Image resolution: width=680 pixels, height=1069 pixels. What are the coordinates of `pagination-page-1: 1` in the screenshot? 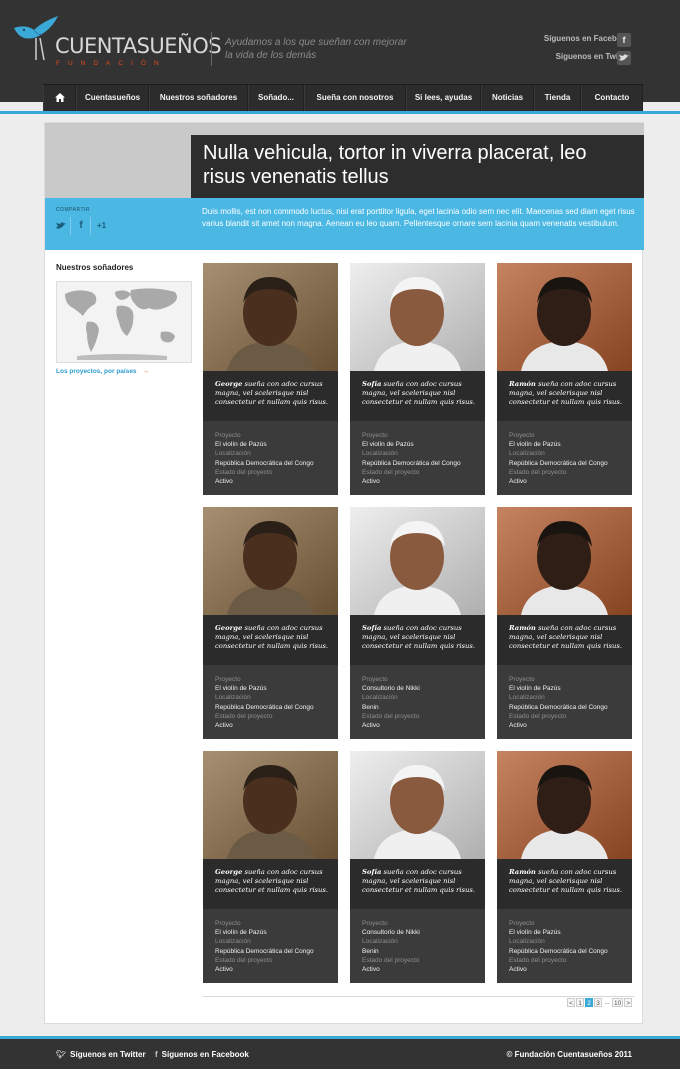 It's located at (580, 1002).